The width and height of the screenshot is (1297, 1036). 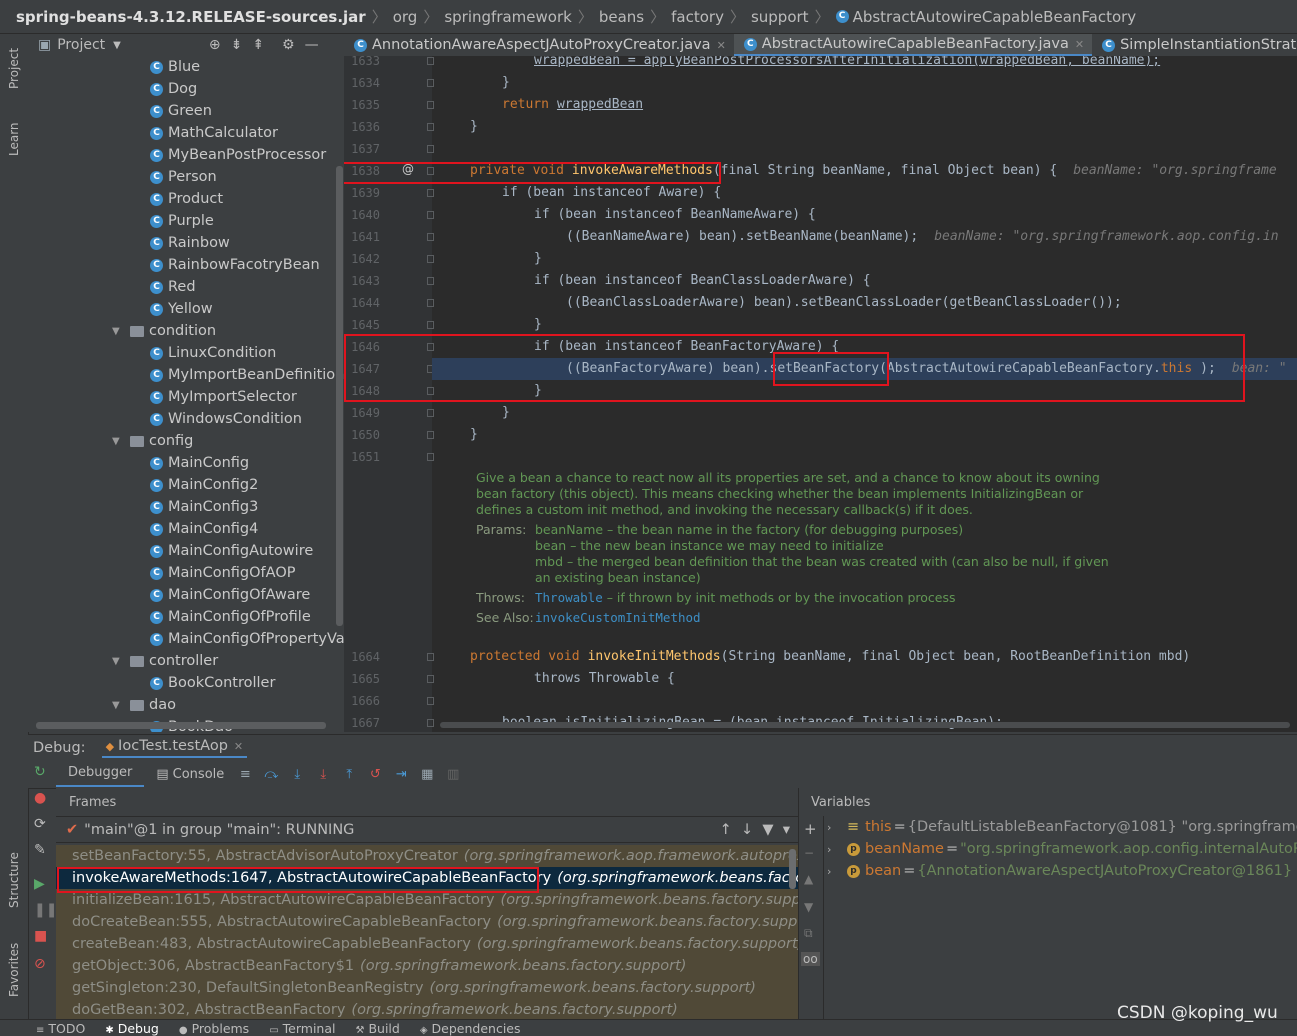 What do you see at coordinates (810, 829) in the screenshot?
I see `add-watch-icon: +` at bounding box center [810, 829].